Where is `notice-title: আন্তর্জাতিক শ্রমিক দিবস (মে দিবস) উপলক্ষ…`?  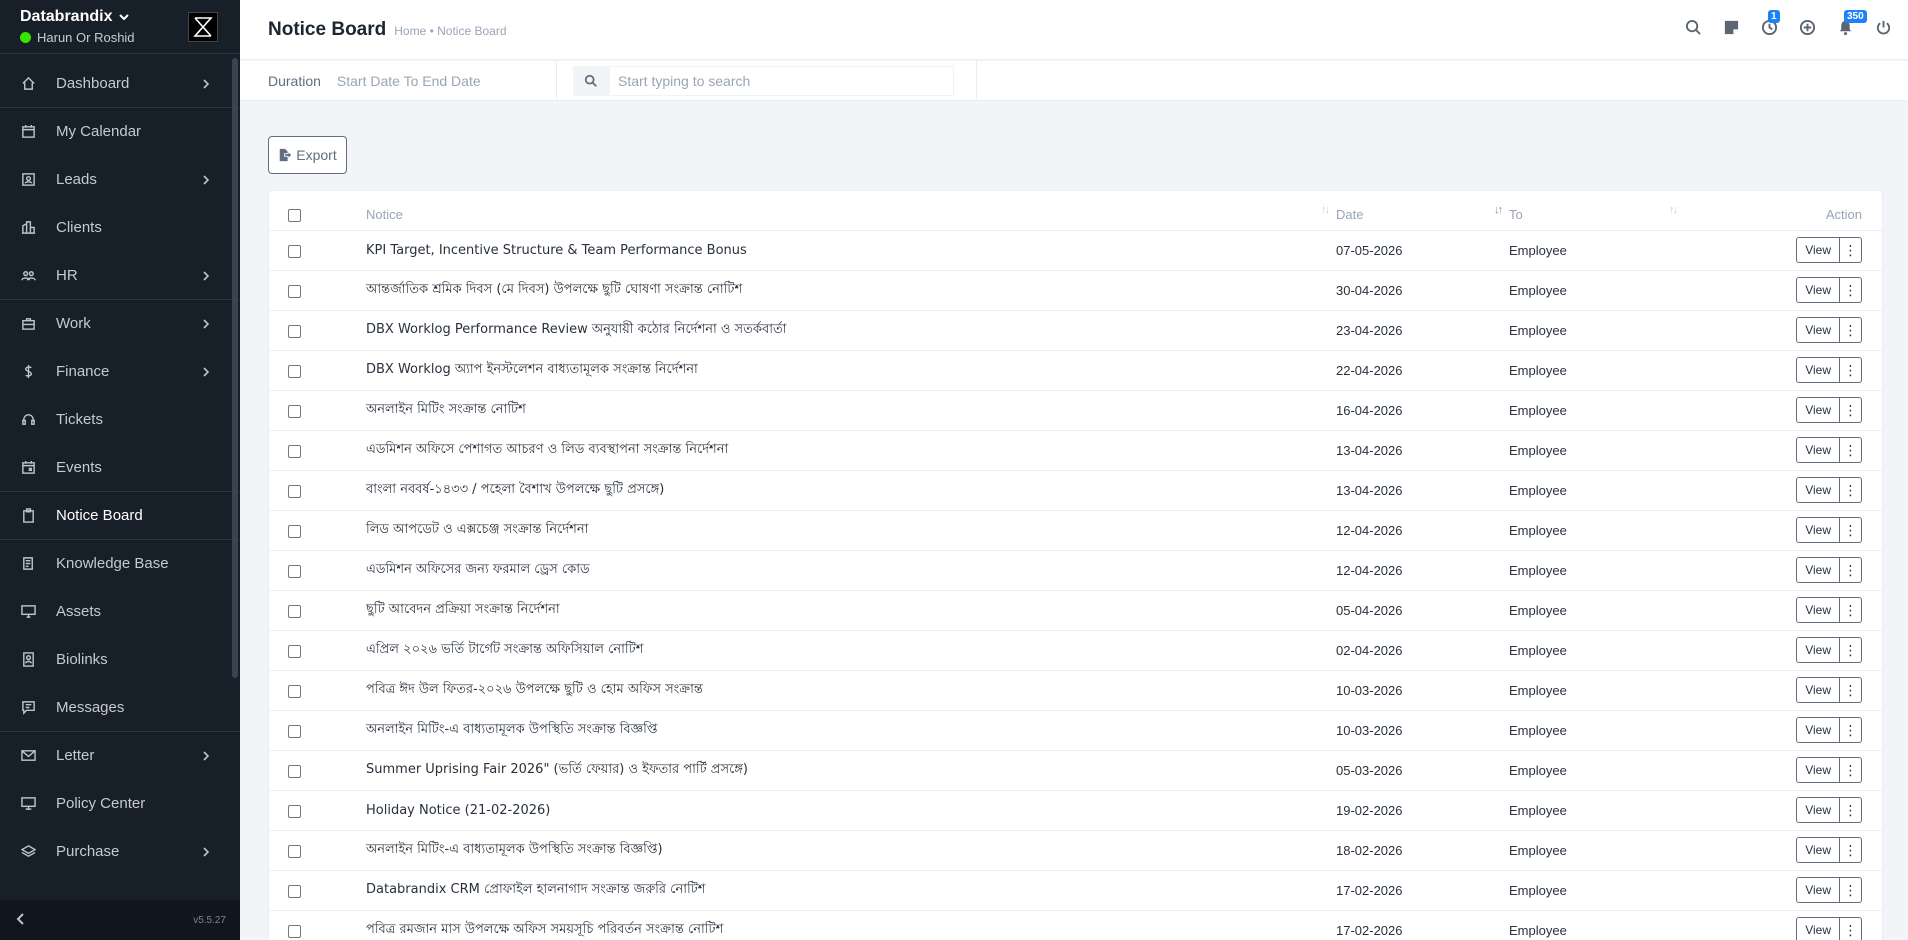 notice-title: আন্তর্জাতিক শ্রমিক দিবস (মে দিবস) উপলক্ষ… is located at coordinates (554, 289).